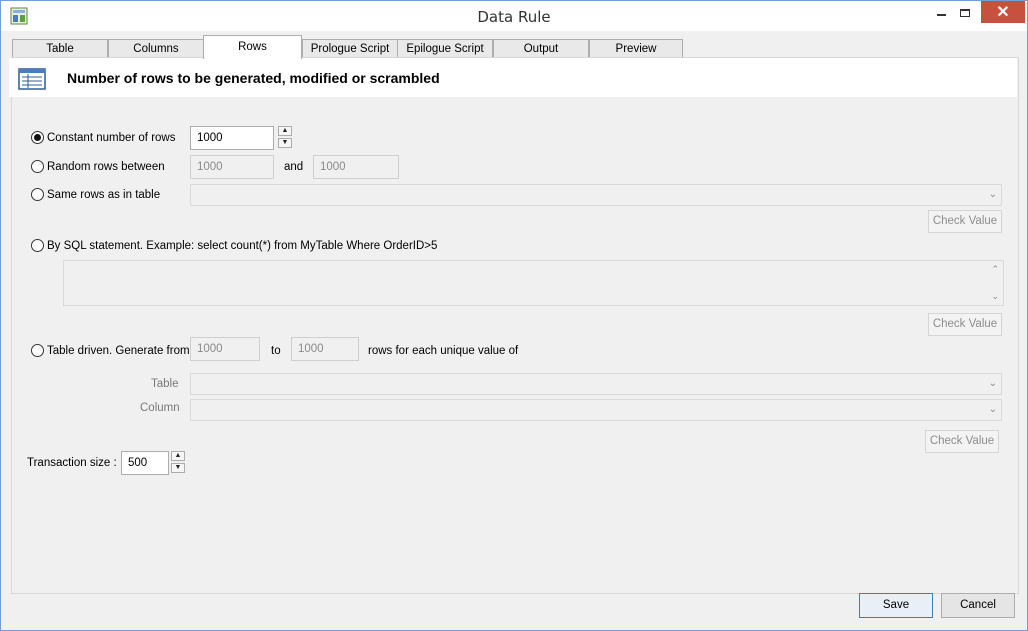 This screenshot has width=1028, height=631. I want to click on close-icon: ✕, so click(1003, 12).